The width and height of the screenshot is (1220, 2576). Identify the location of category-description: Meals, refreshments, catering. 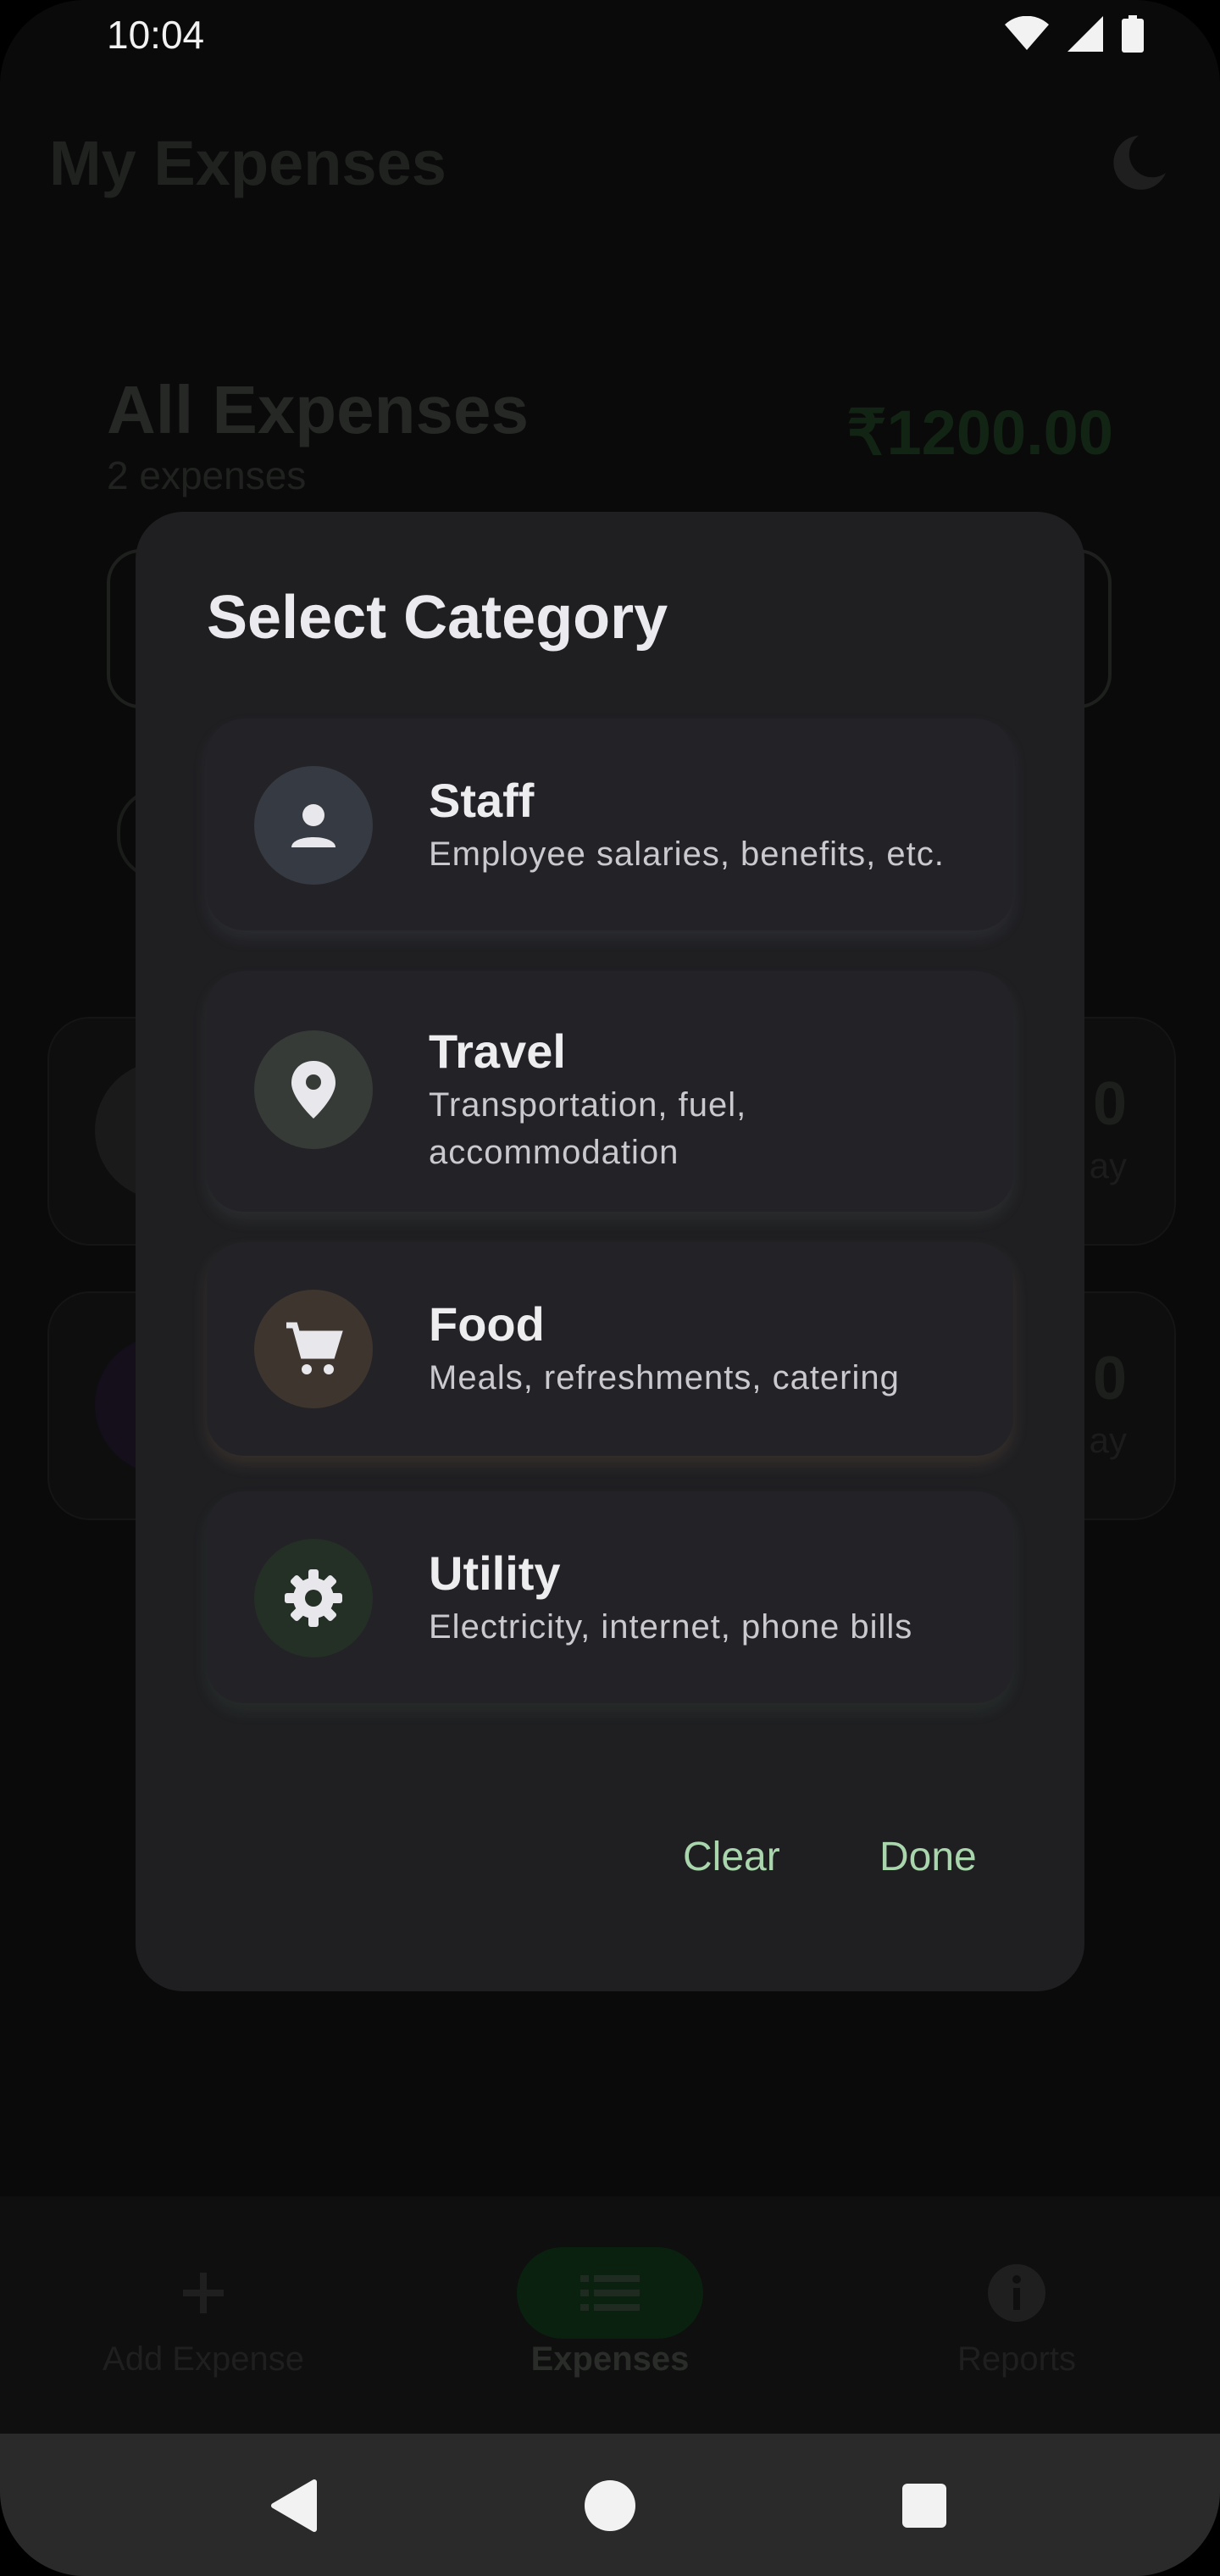
(664, 1377).